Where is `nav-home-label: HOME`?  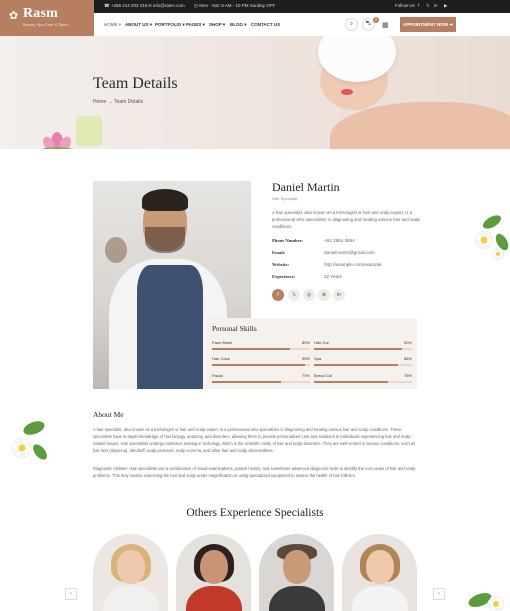 nav-home-label: HOME is located at coordinates (111, 24).